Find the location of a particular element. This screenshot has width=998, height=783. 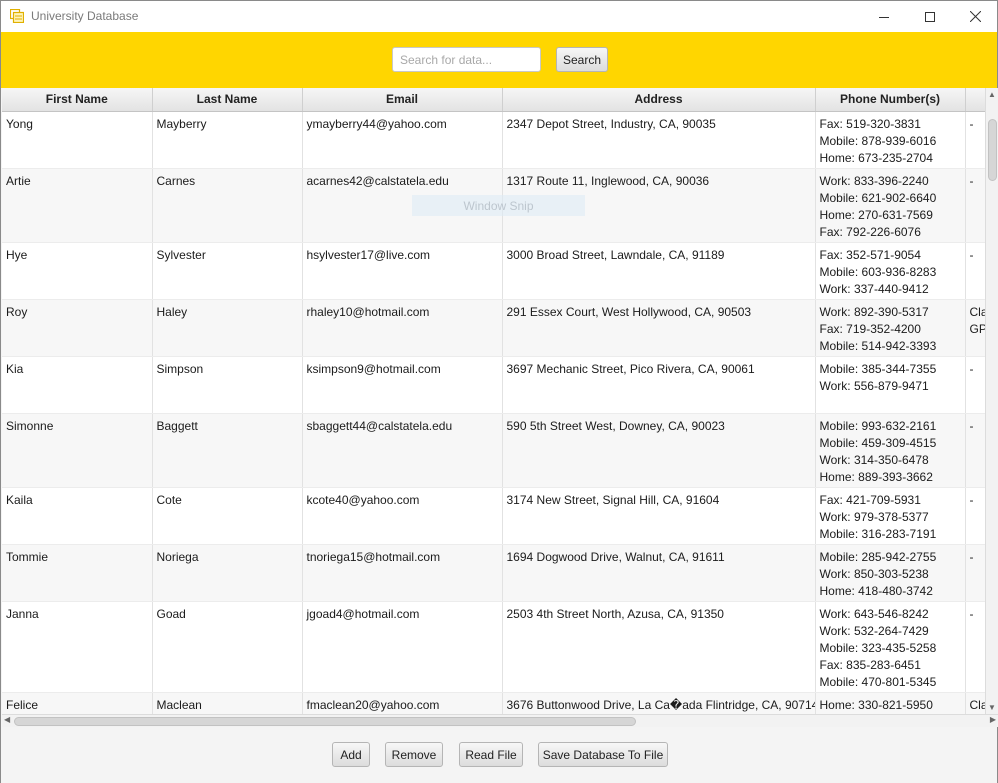

phone-numbers-cell: Mobile: 385-344-7355 Work: 556-879-9471 is located at coordinates (890, 385).